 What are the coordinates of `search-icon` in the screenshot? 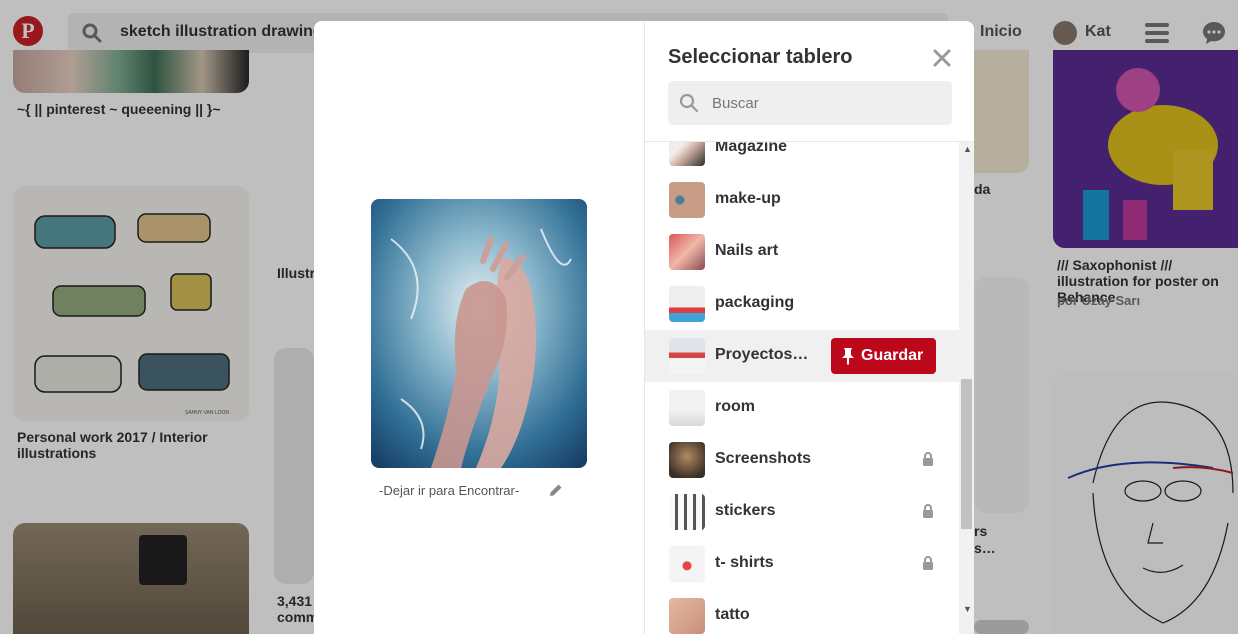 It's located at (689, 103).